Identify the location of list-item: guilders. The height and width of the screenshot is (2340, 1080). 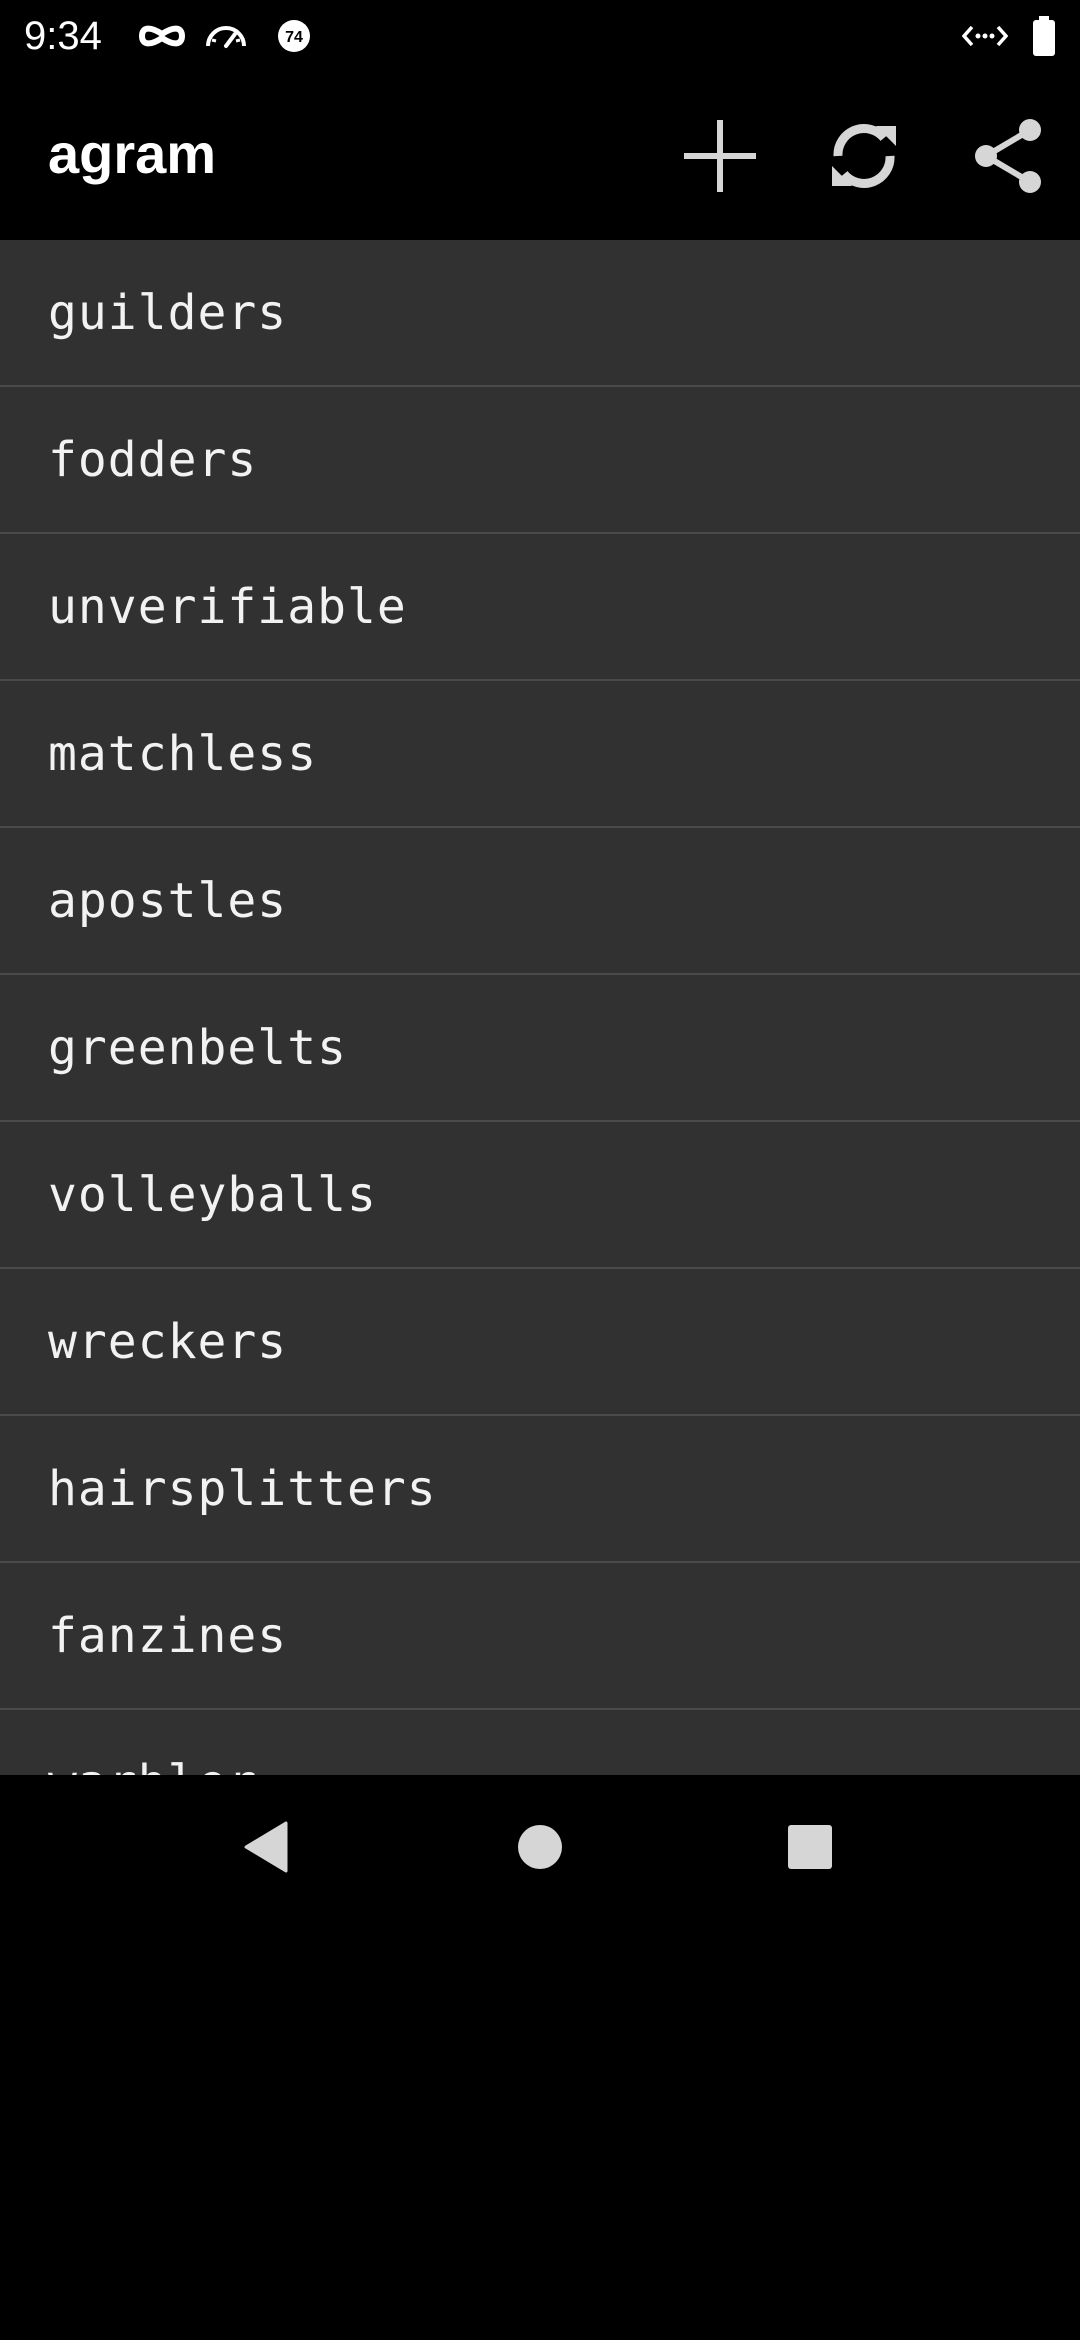
(540, 313).